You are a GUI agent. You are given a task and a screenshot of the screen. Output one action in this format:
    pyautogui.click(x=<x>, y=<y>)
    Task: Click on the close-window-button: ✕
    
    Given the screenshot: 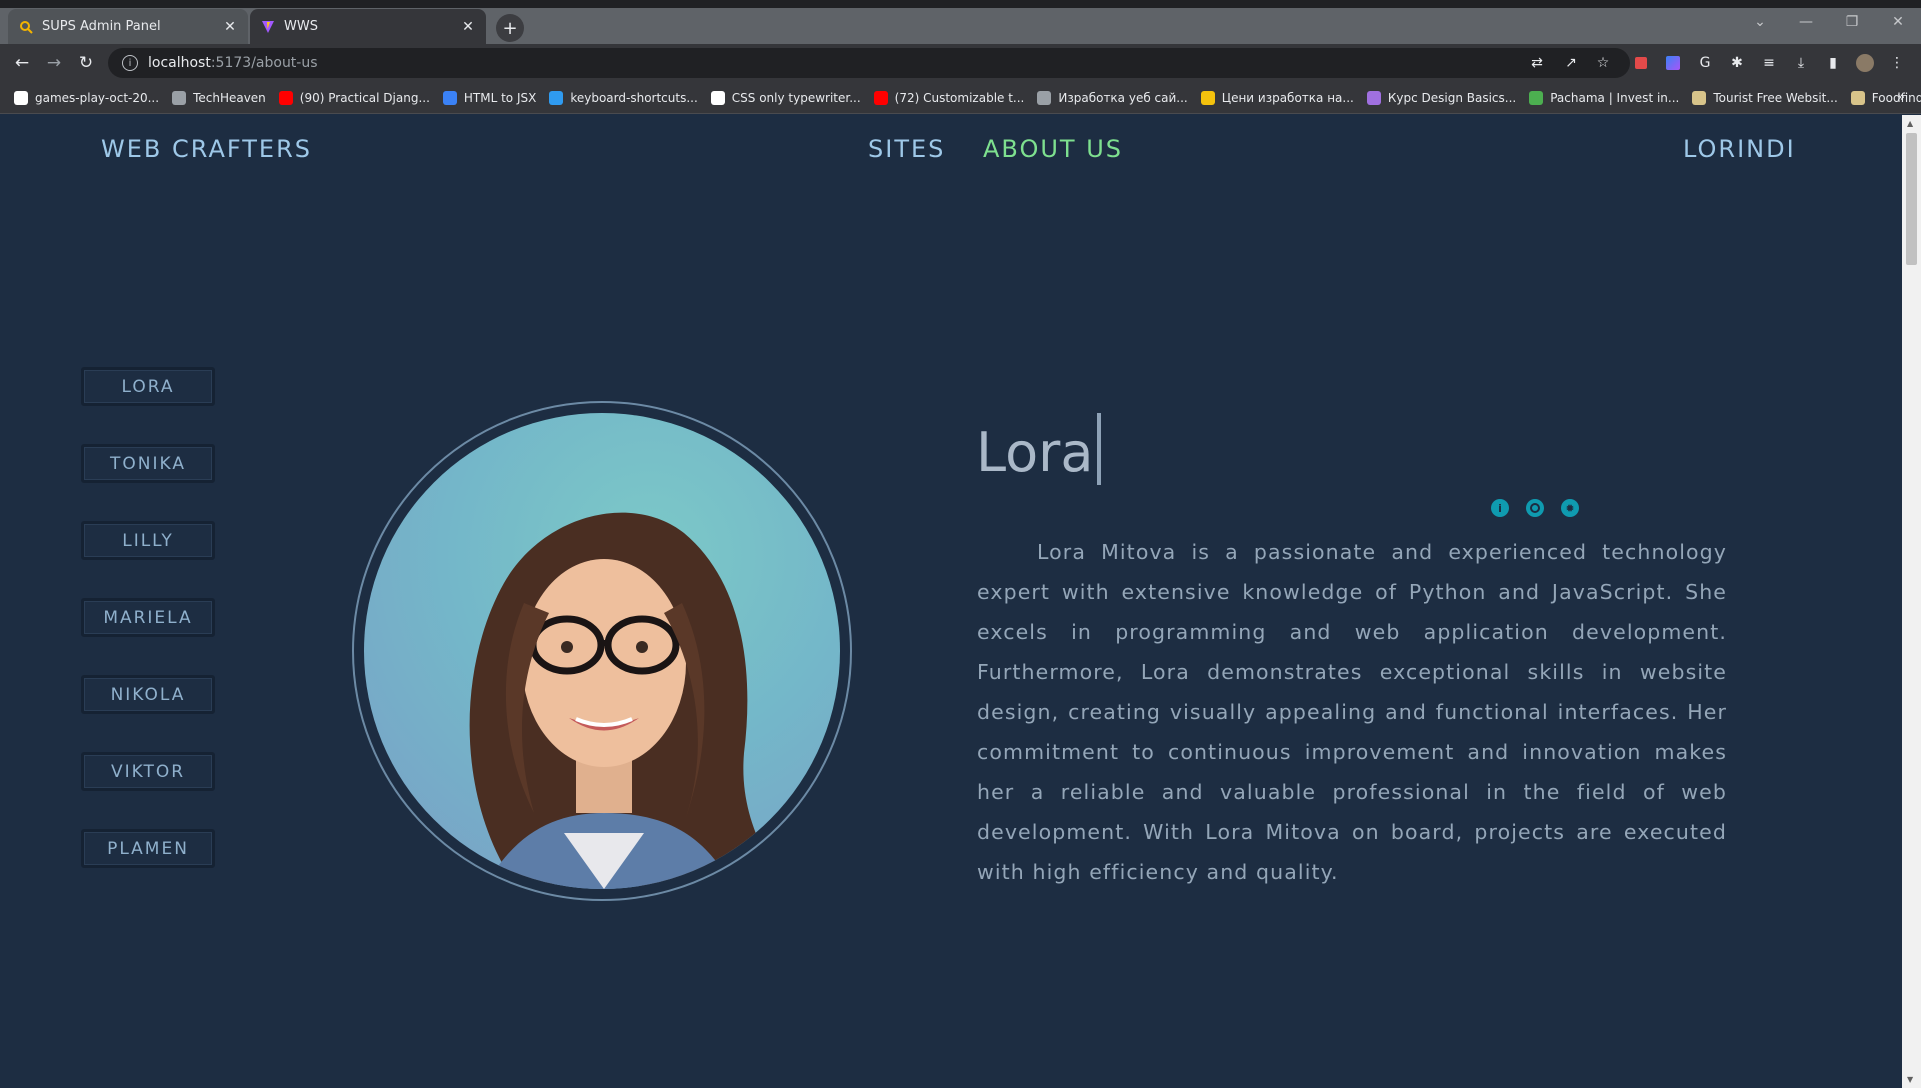 What is the action you would take?
    pyautogui.click(x=1898, y=22)
    